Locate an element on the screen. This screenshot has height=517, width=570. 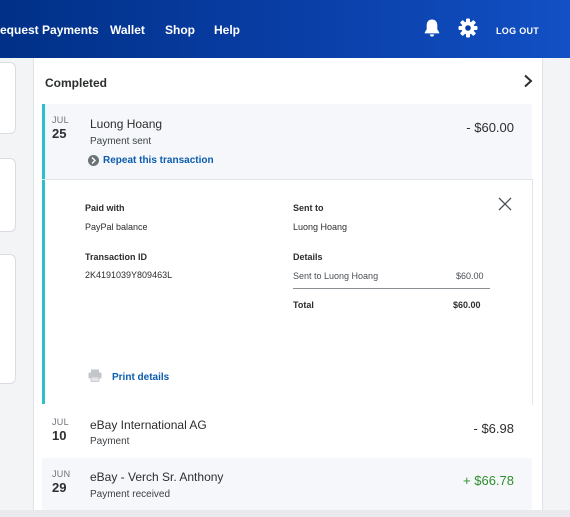
repeat-transaction-link: Repeat this transaction is located at coordinates (151, 160).